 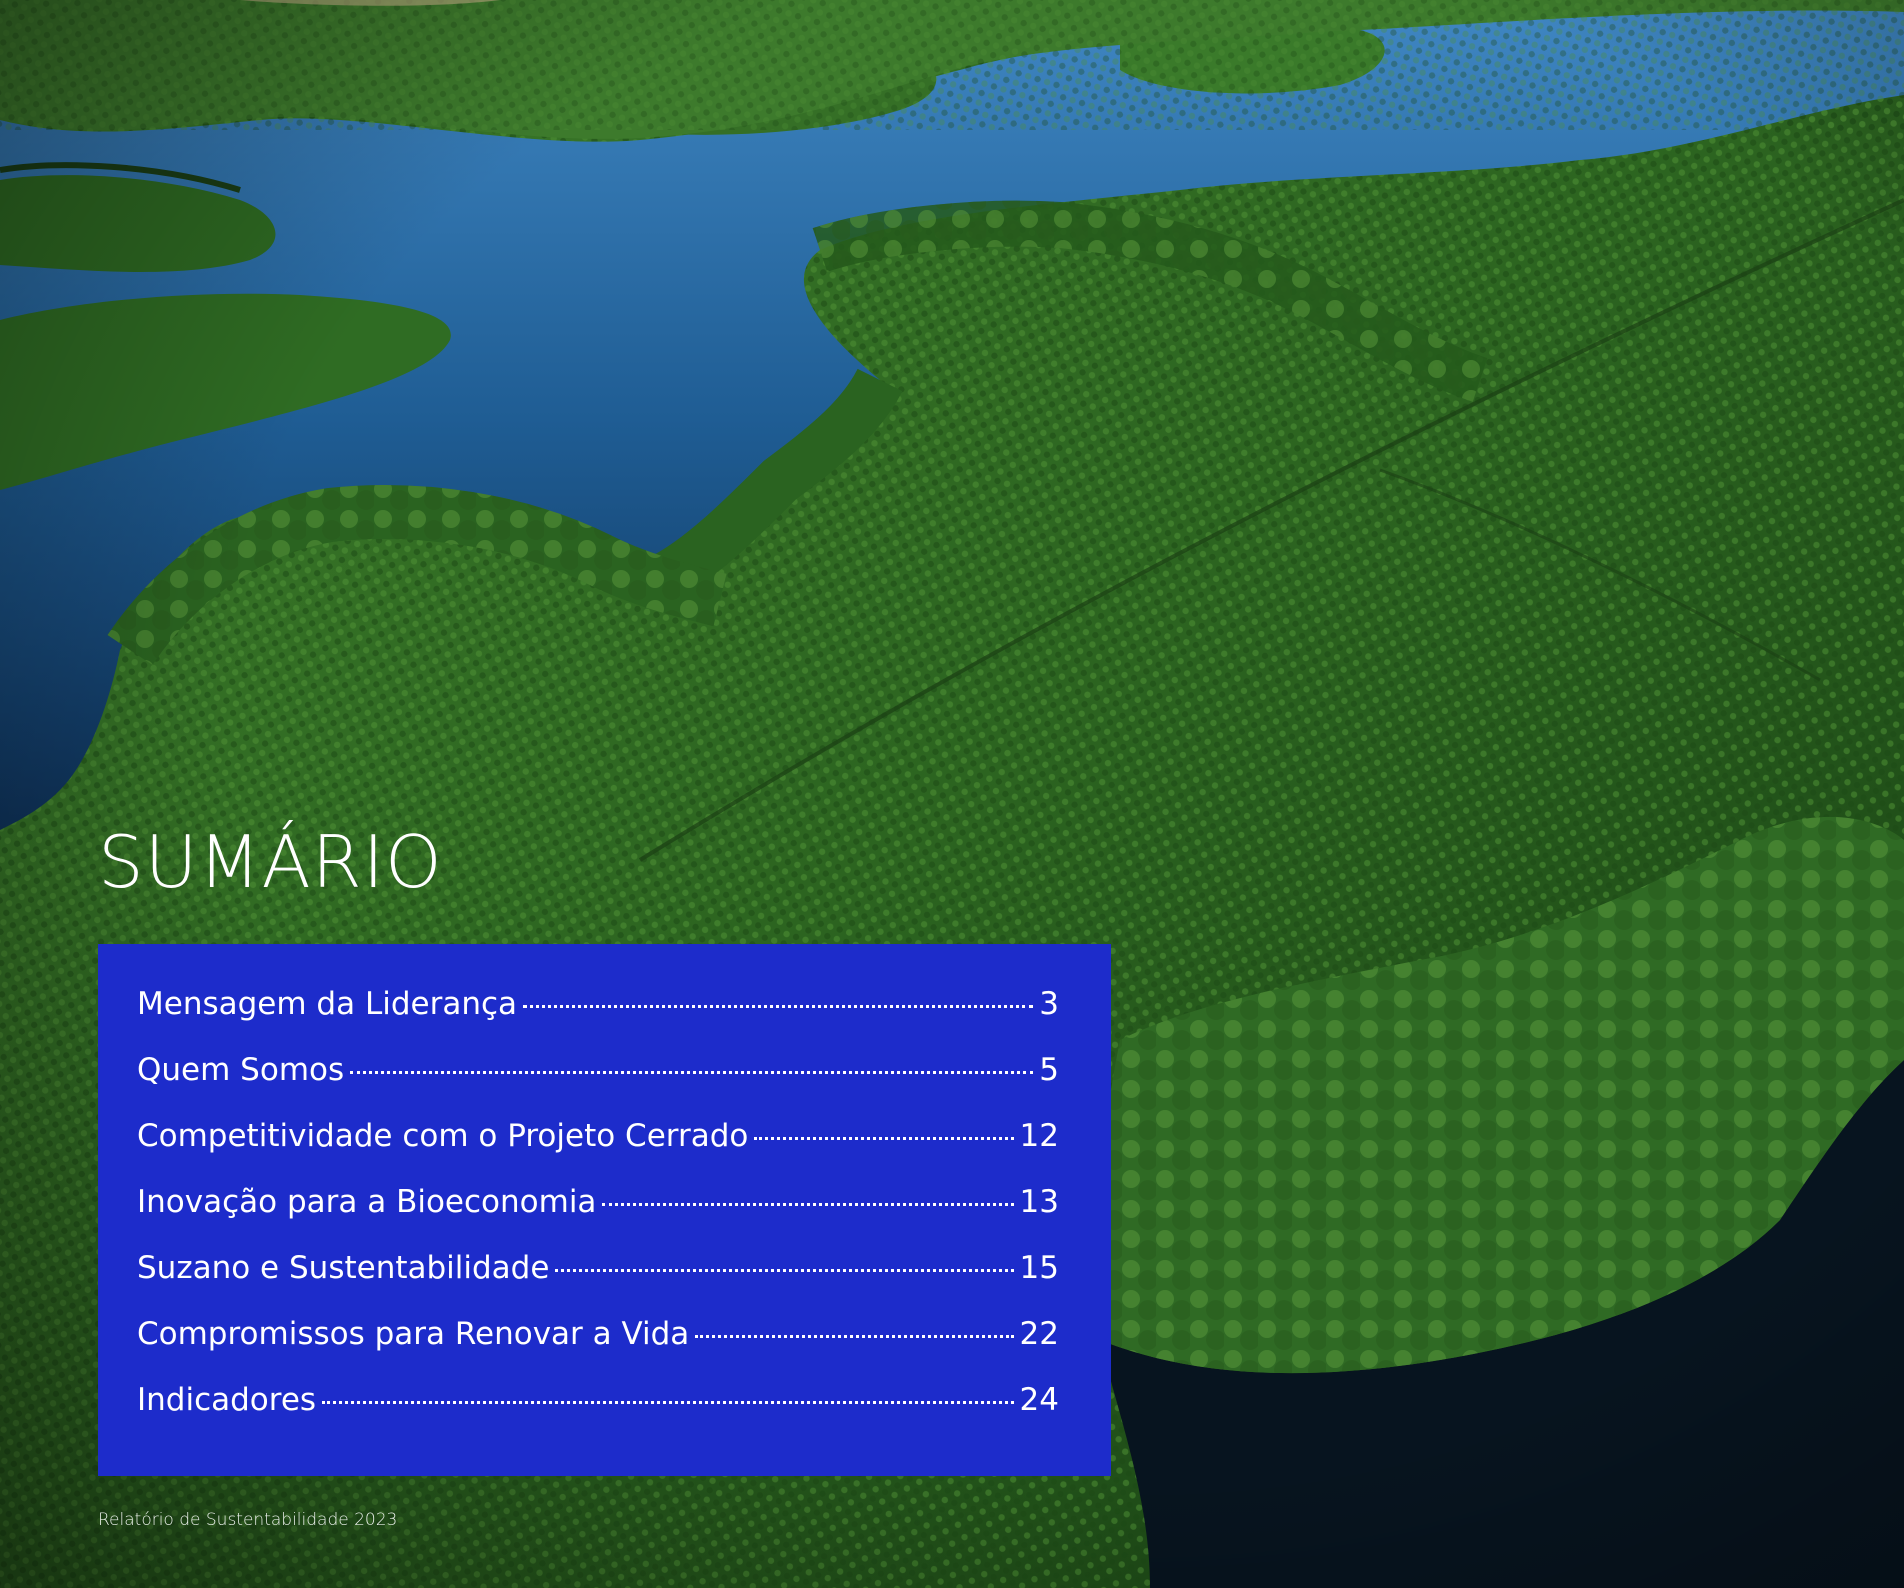 I want to click on toc-item-suzano-sustentabilidade: Suzano e Sustentabilidade 15, so click(x=598, y=1283).